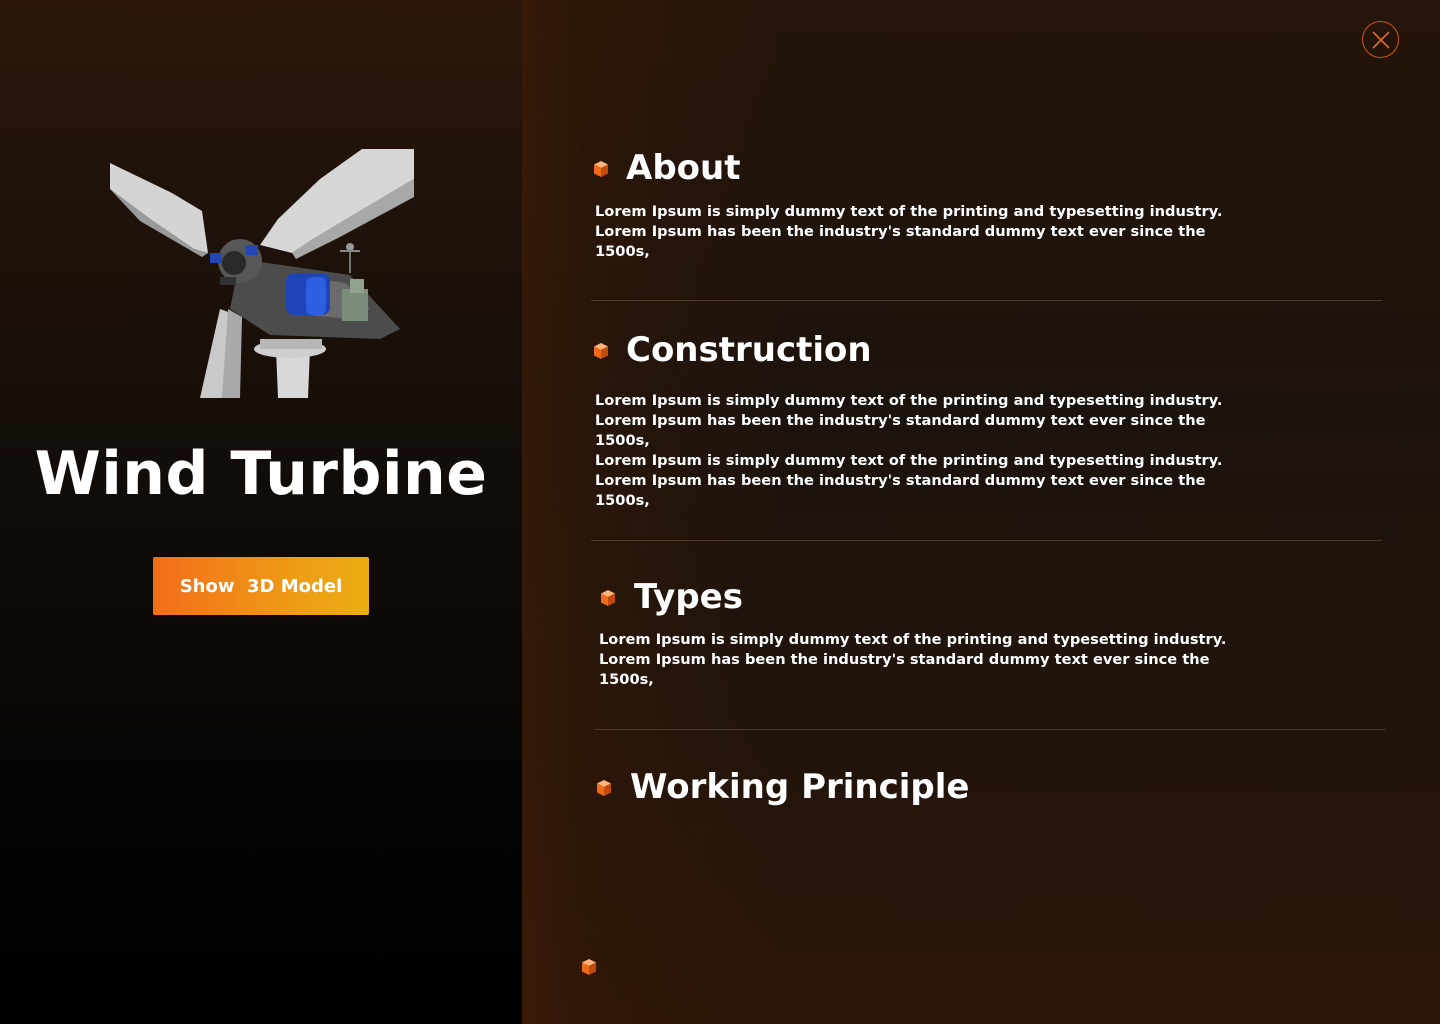 Image resolution: width=1440 pixels, height=1024 pixels. I want to click on page-title: Wind Turbine, so click(261, 474).